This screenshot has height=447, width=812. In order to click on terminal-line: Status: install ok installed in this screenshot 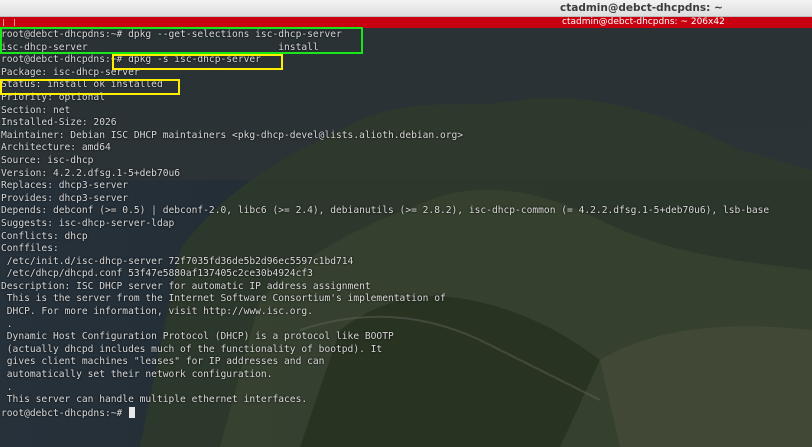, I will do `click(82, 85)`.